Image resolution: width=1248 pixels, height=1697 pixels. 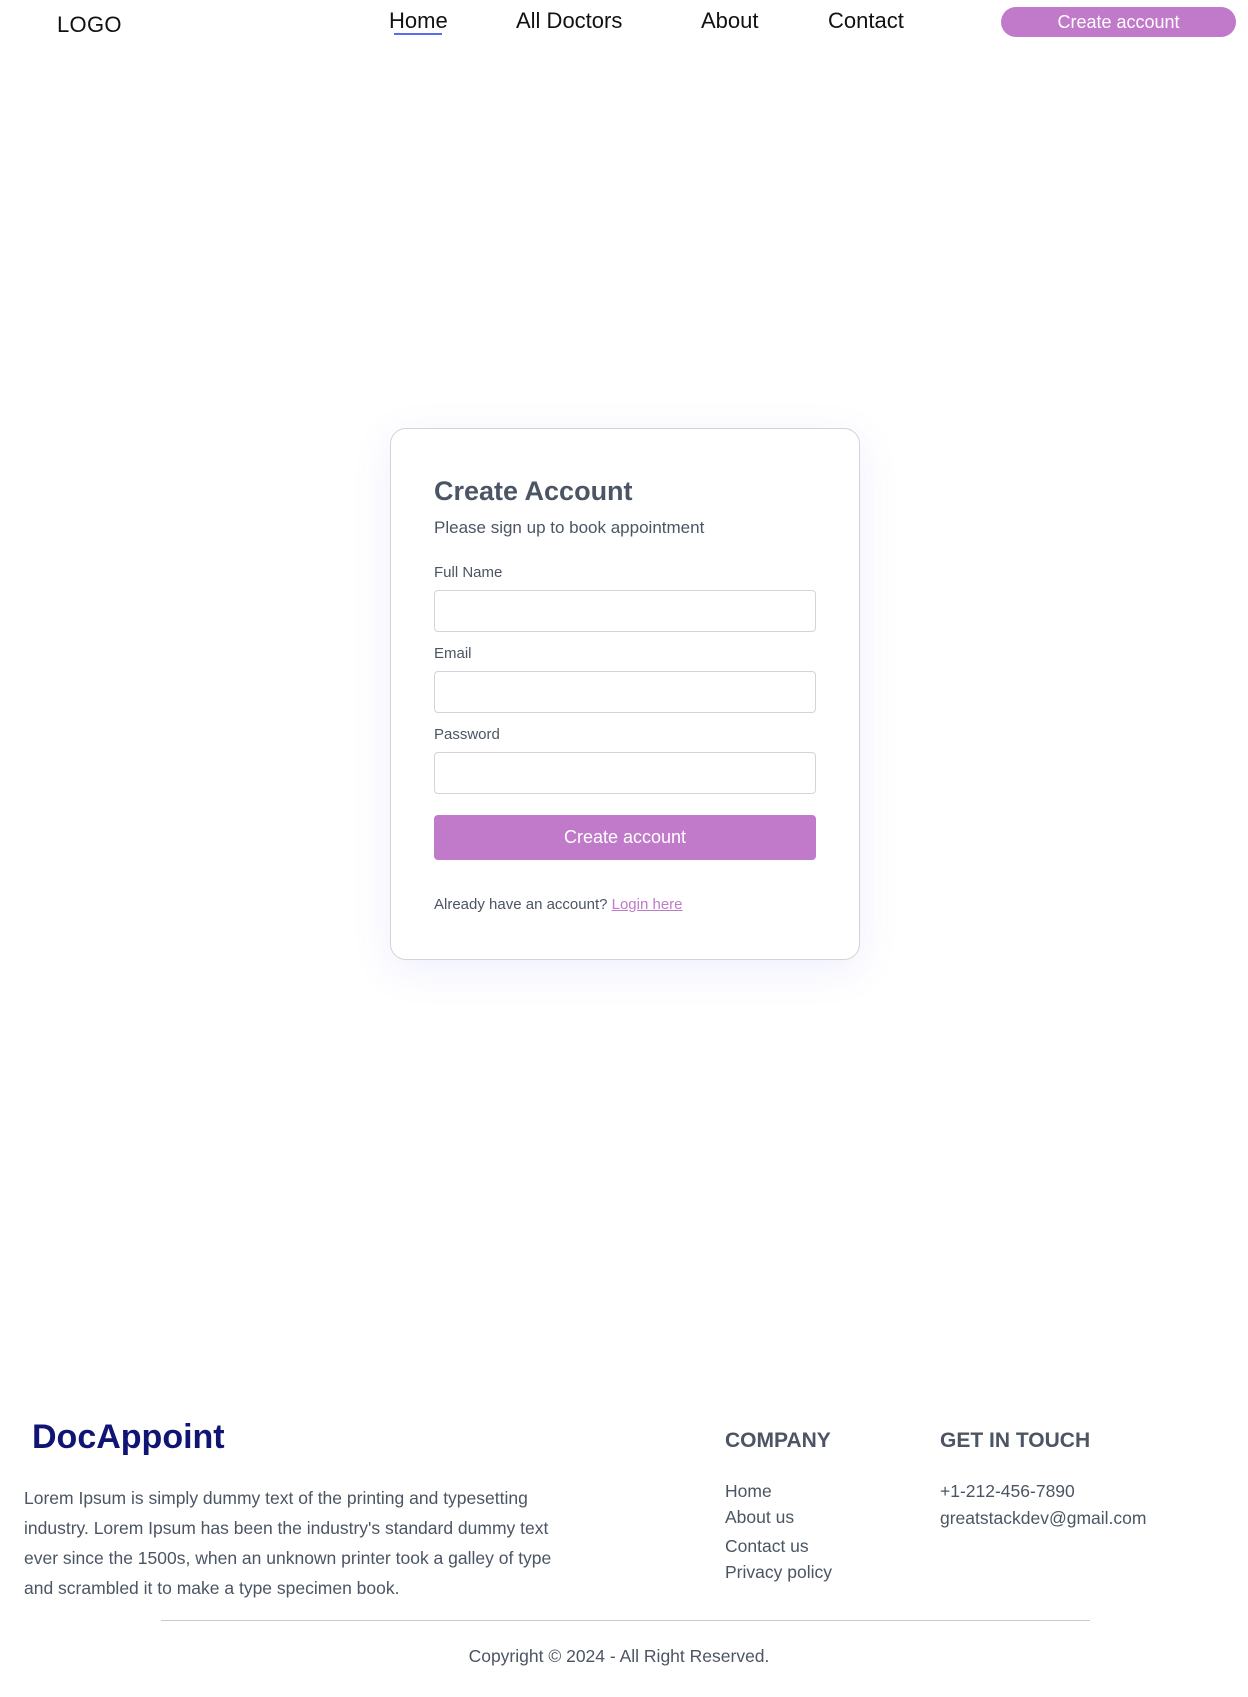 I want to click on nav-link-home: Home, so click(x=418, y=21).